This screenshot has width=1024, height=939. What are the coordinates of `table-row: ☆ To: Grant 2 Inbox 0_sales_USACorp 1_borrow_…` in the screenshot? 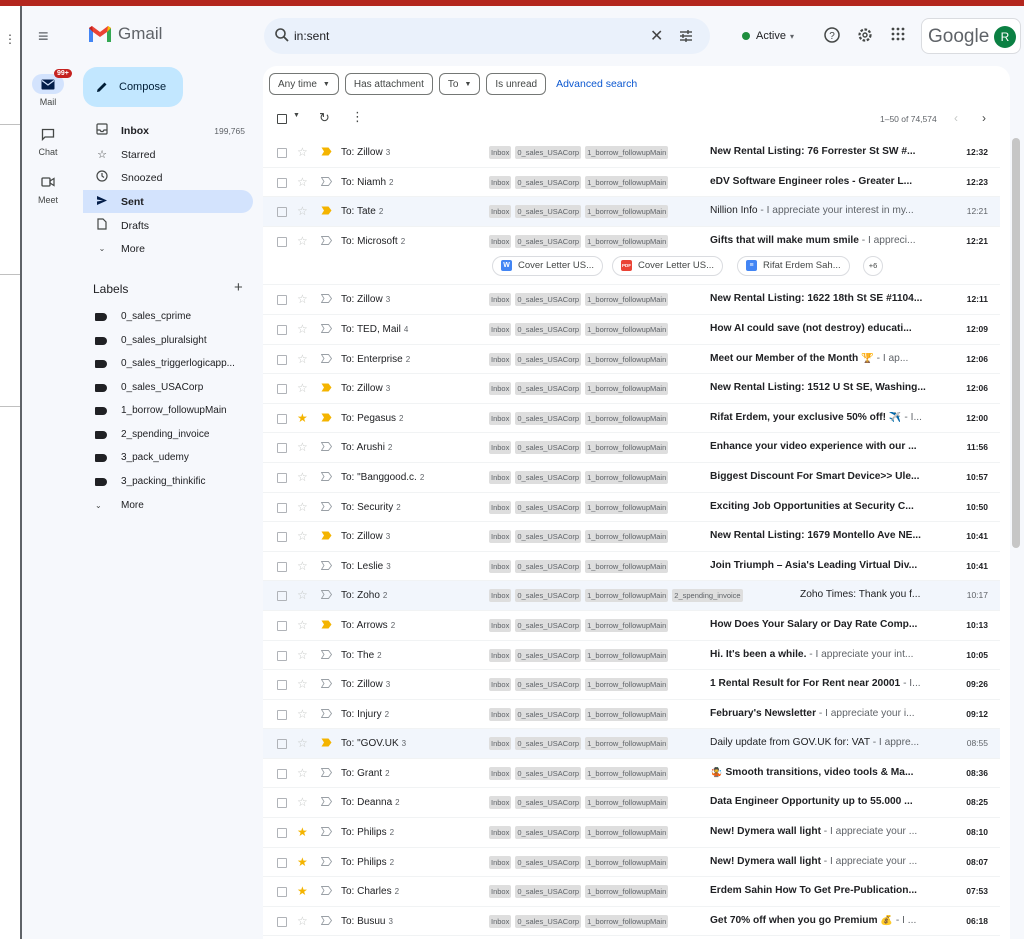 It's located at (631, 773).